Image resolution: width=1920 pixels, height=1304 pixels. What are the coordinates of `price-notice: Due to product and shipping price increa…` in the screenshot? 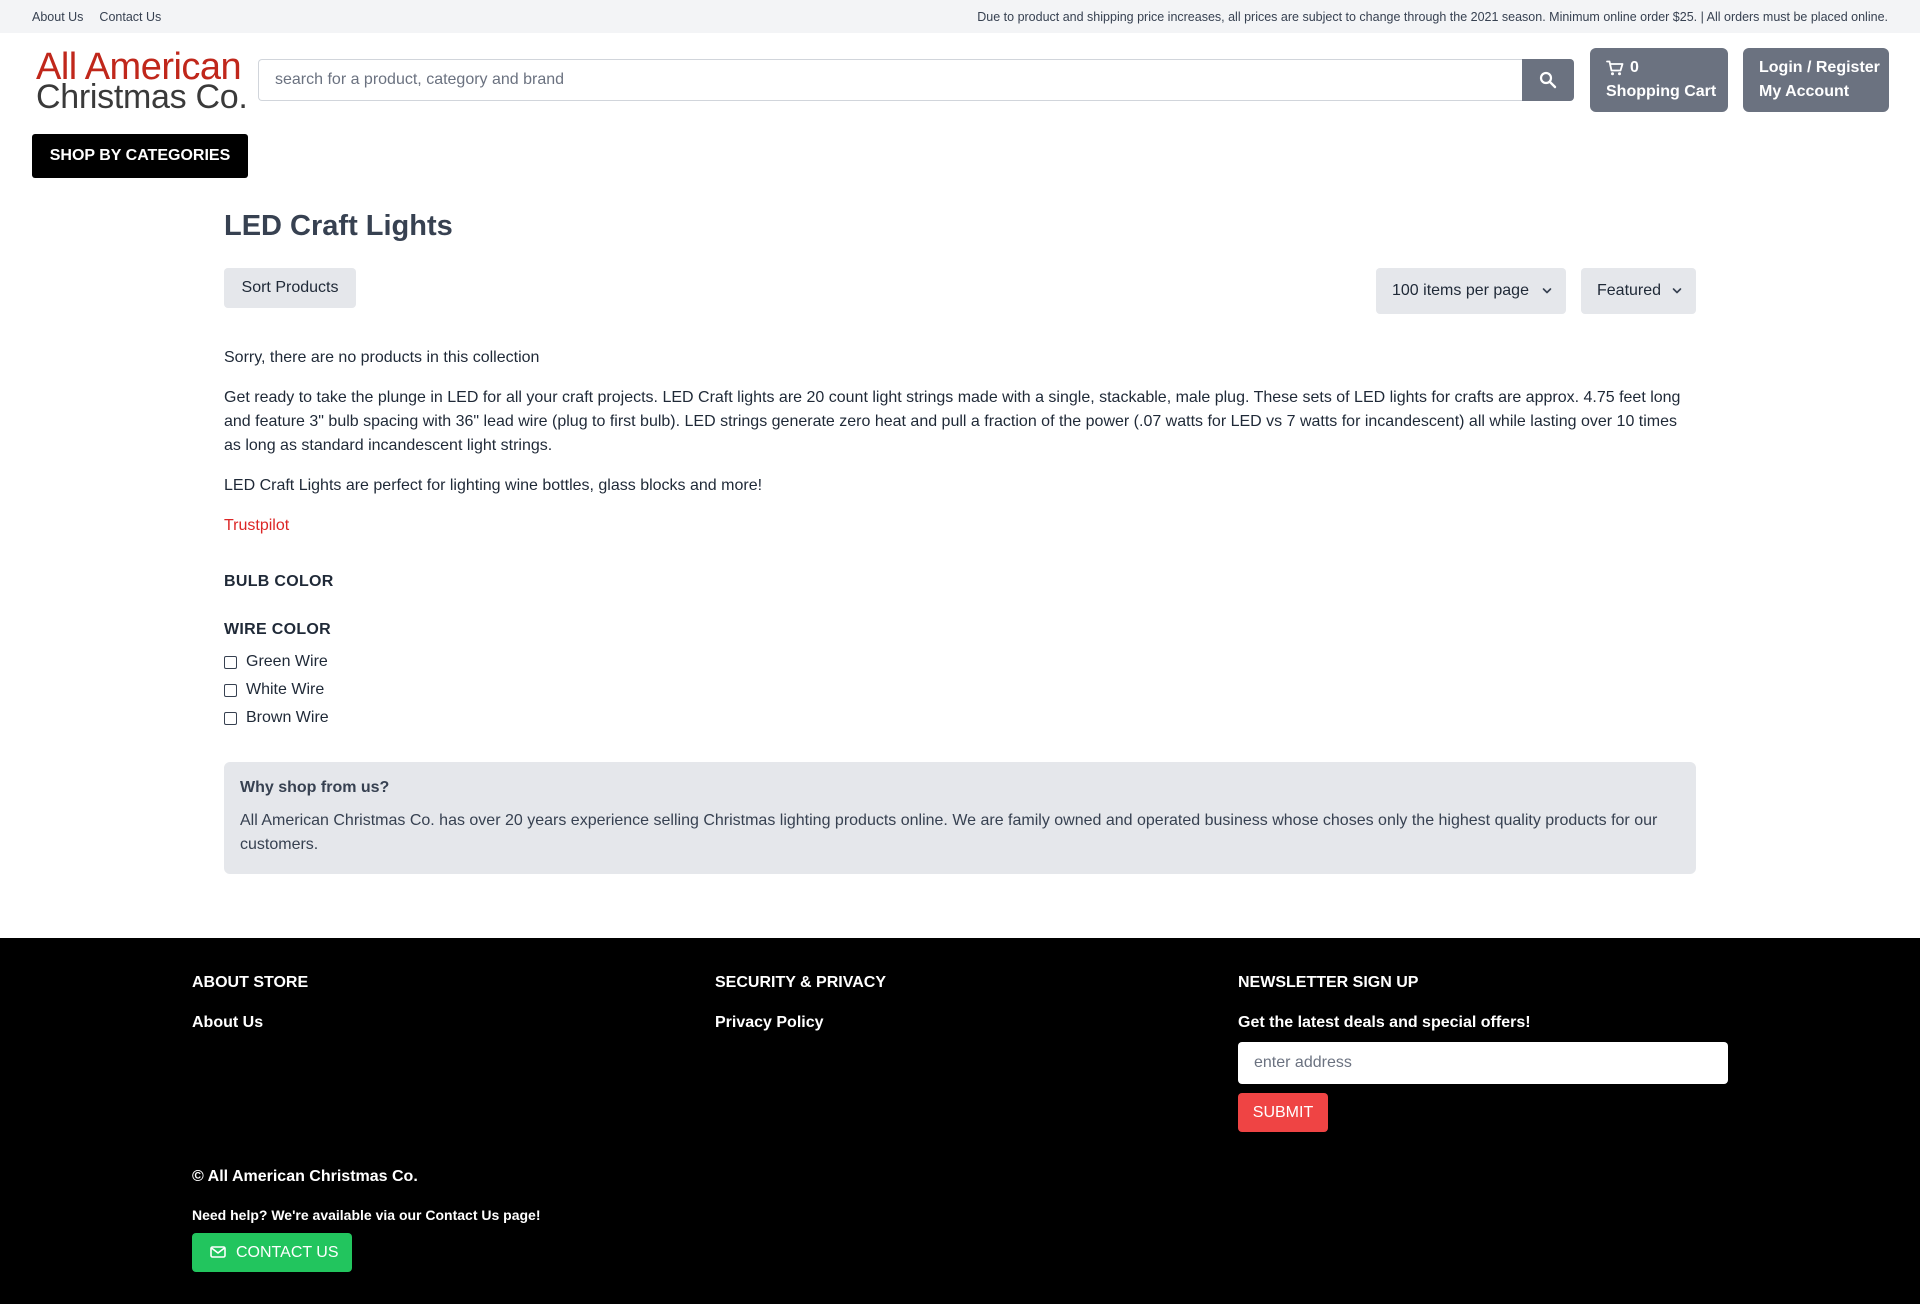 It's located at (1432, 17).